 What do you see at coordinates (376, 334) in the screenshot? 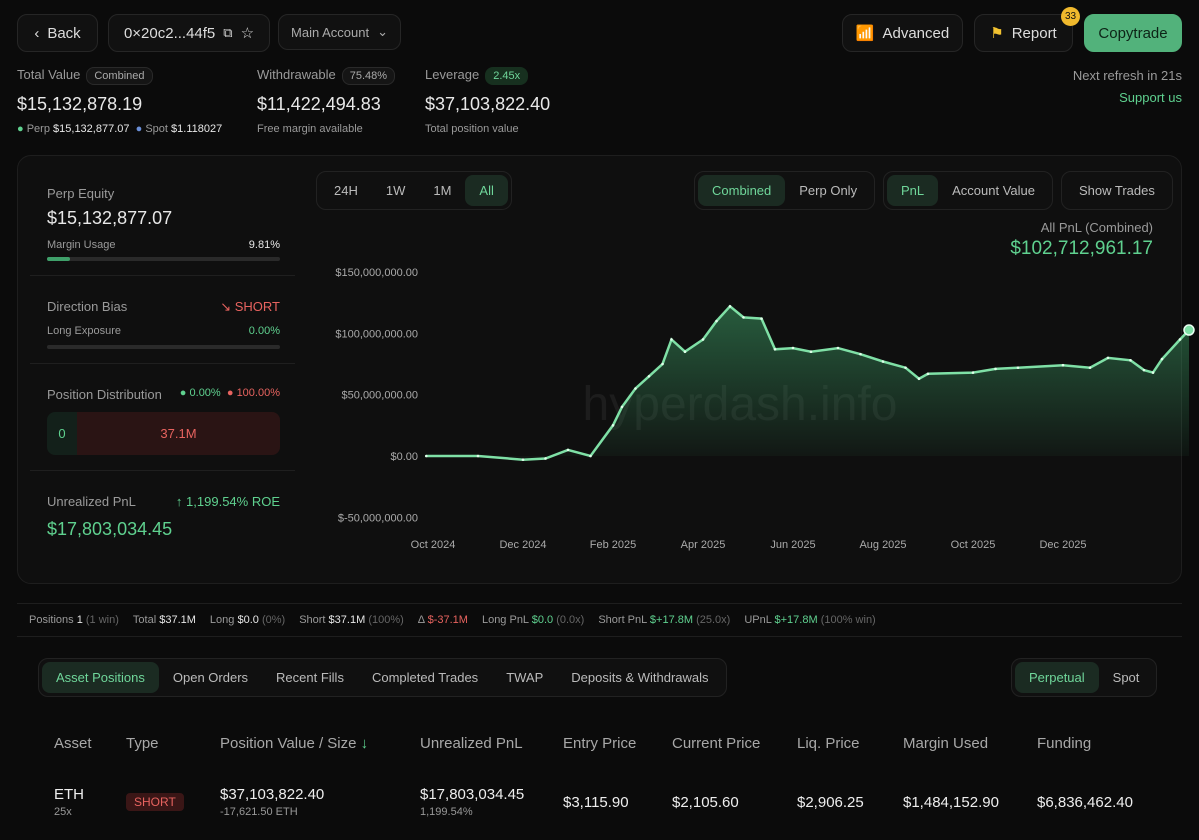
I see `y-tick-label: $100,000,000.00` at bounding box center [376, 334].